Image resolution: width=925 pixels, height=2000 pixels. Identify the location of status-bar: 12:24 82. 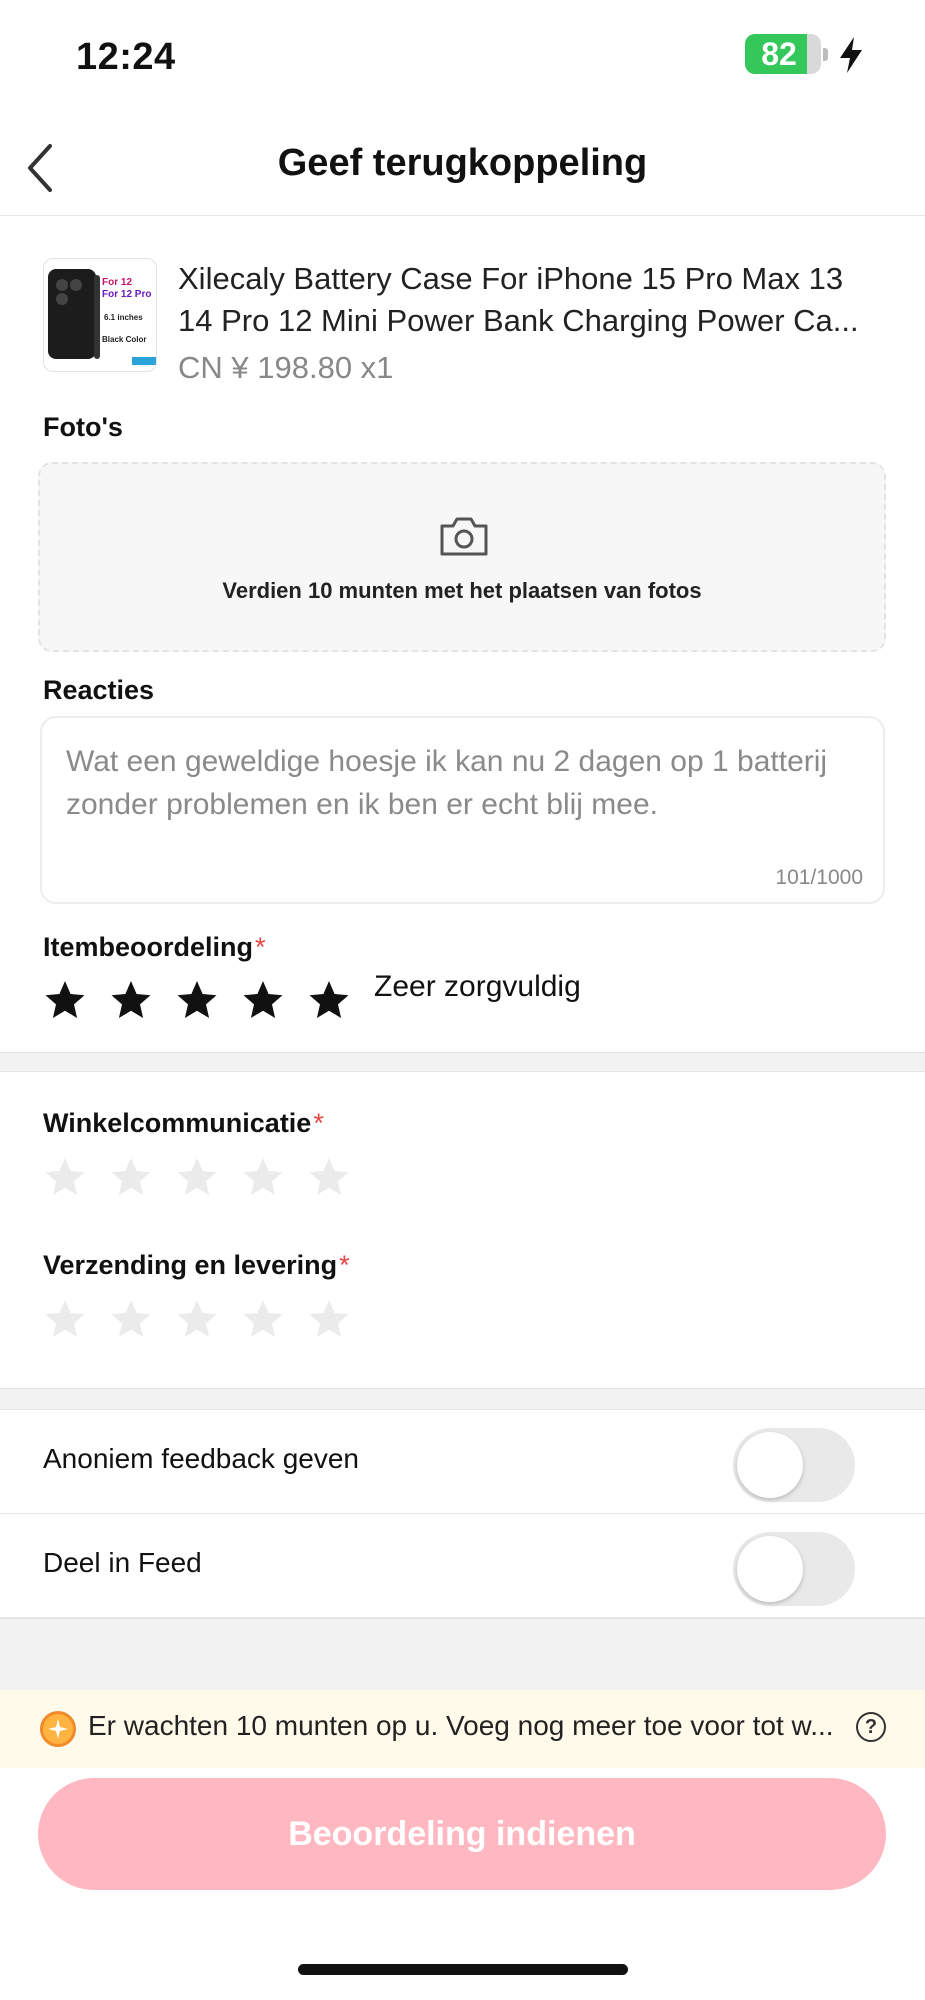
(462, 60).